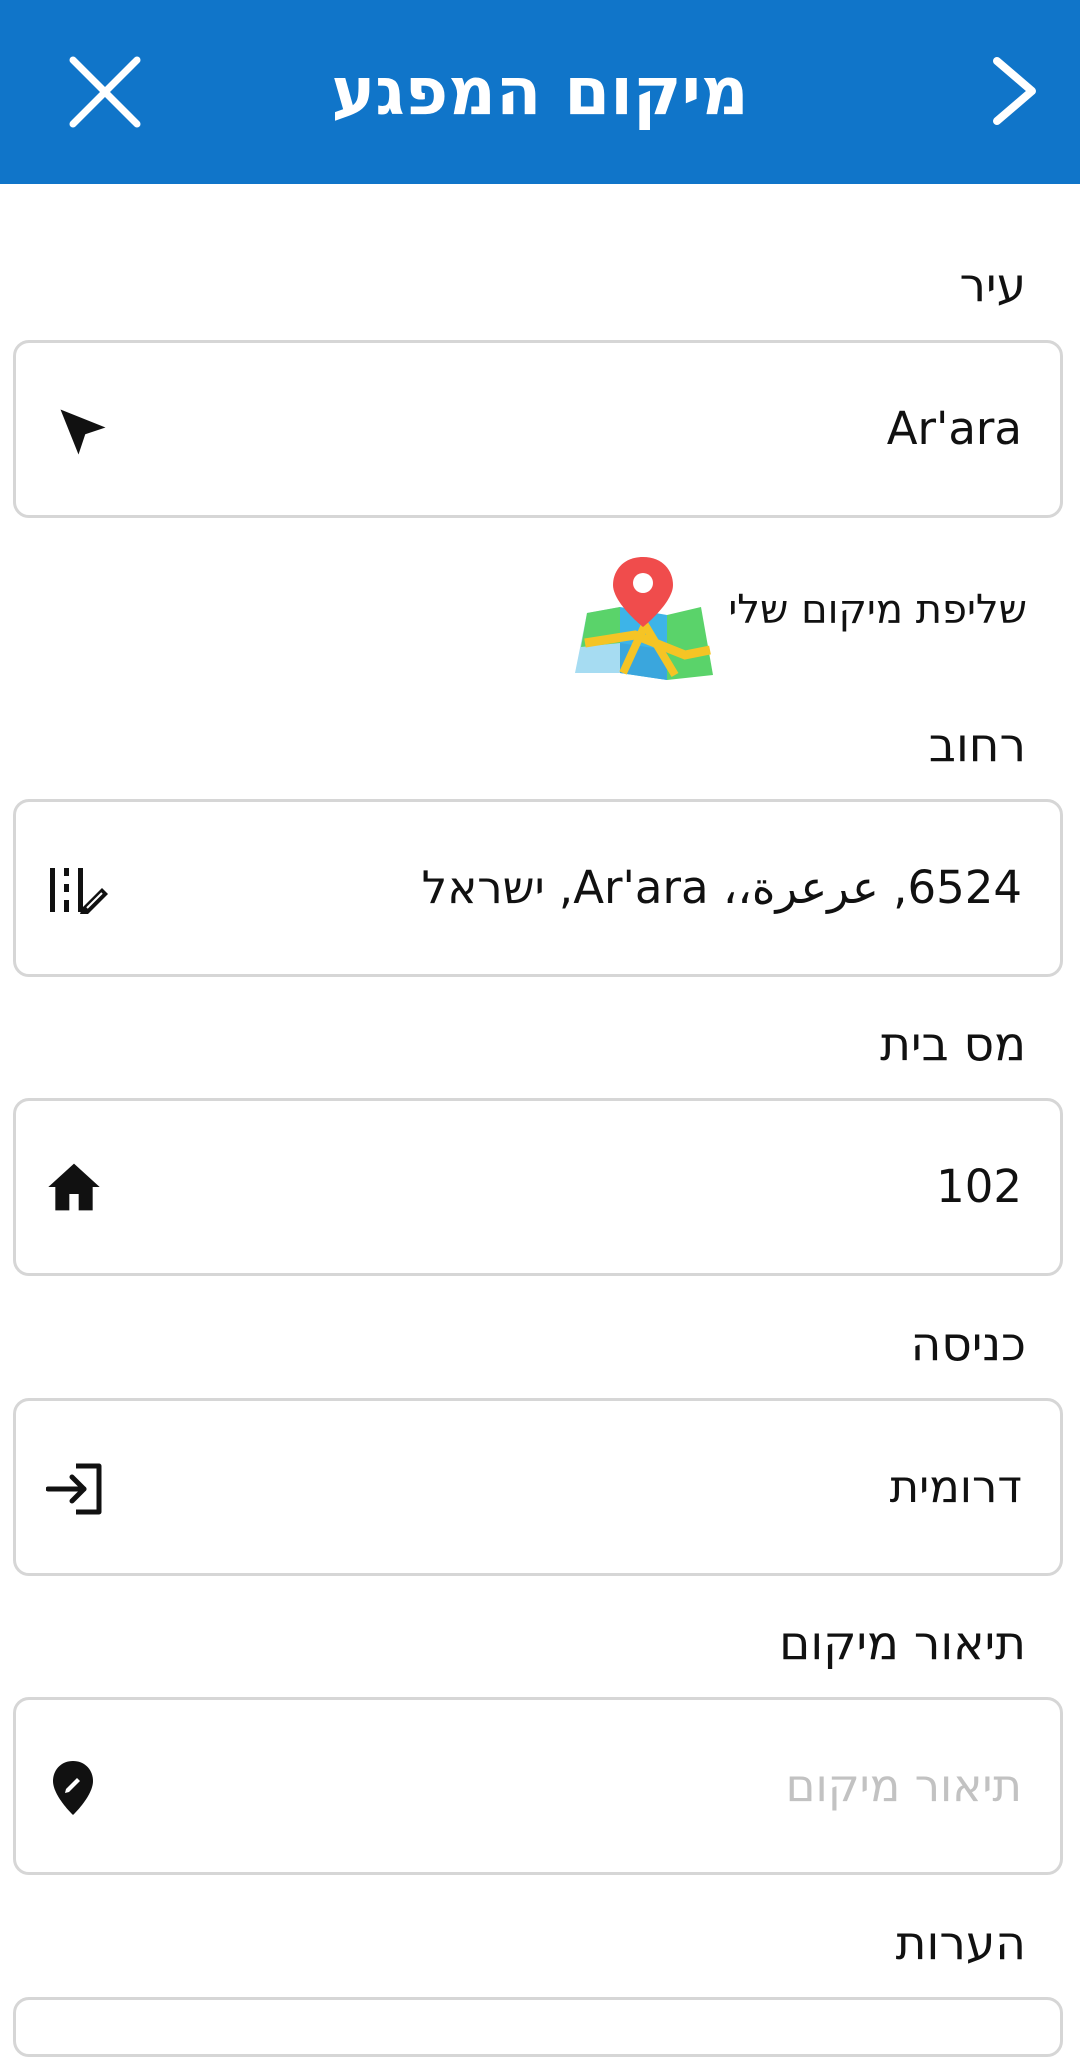 The height and width of the screenshot is (2057, 1080). Describe the element at coordinates (955, 1486) in the screenshot. I see `entrance-value: דרומית` at that location.